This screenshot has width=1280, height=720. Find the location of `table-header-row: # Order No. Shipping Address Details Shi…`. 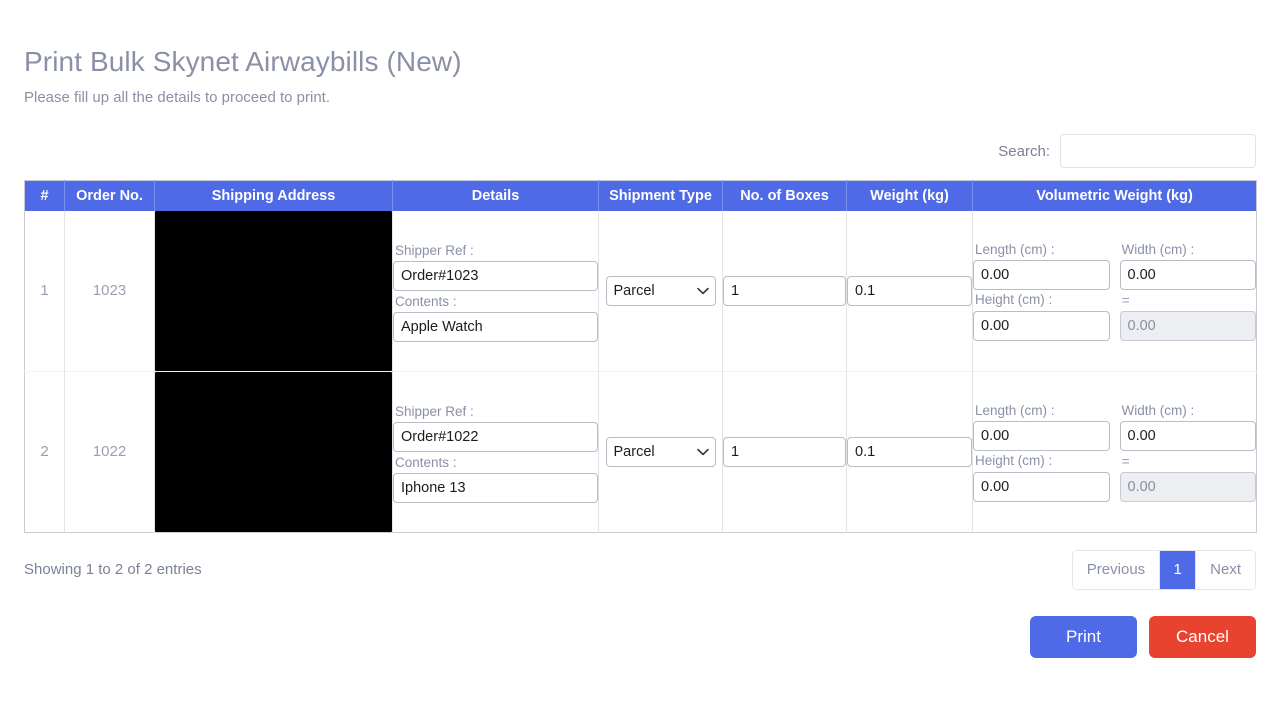

table-header-row: # Order No. Shipping Address Details Shi… is located at coordinates (640, 195).